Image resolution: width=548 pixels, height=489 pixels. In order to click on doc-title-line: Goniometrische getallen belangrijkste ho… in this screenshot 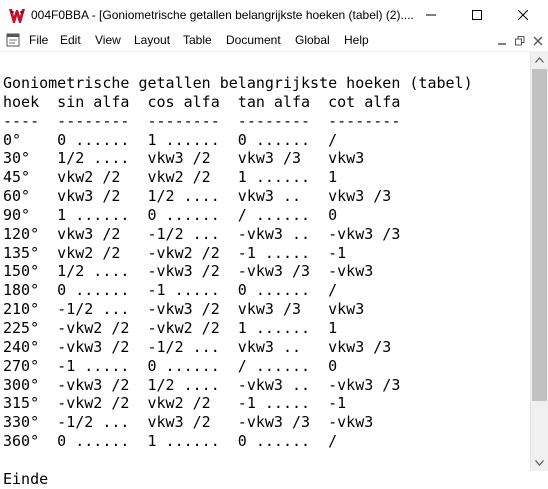, I will do `click(238, 83)`.